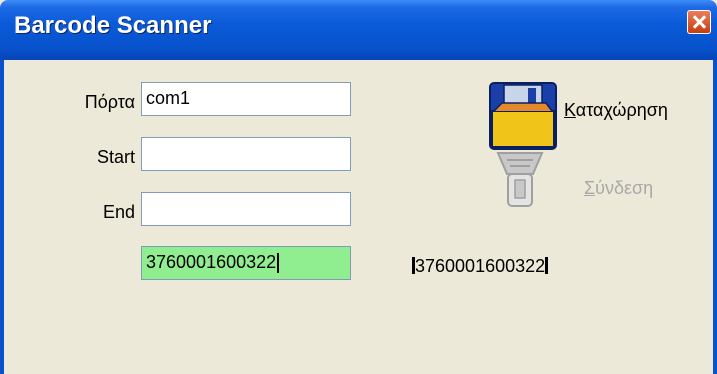  What do you see at coordinates (699, 22) in the screenshot?
I see `close-button` at bounding box center [699, 22].